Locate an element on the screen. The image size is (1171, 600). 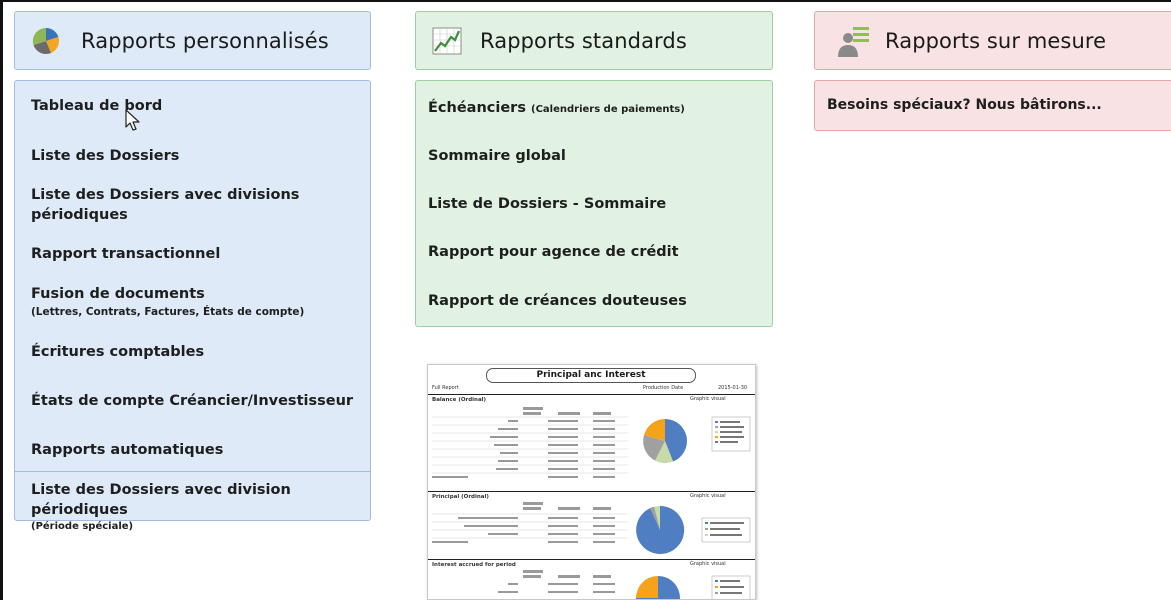
item-label: Liste des Dossiers is located at coordinates (105, 156).